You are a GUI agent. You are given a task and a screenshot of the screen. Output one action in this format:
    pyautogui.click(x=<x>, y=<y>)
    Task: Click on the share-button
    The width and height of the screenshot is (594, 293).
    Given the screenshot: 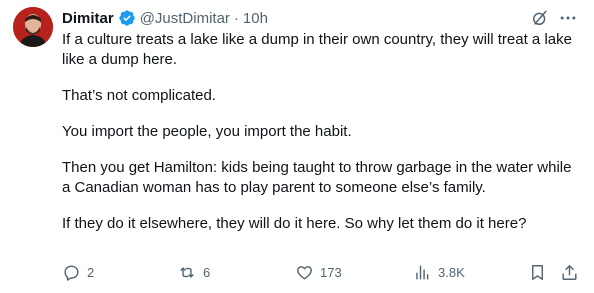 What is the action you would take?
    pyautogui.click(x=569, y=272)
    